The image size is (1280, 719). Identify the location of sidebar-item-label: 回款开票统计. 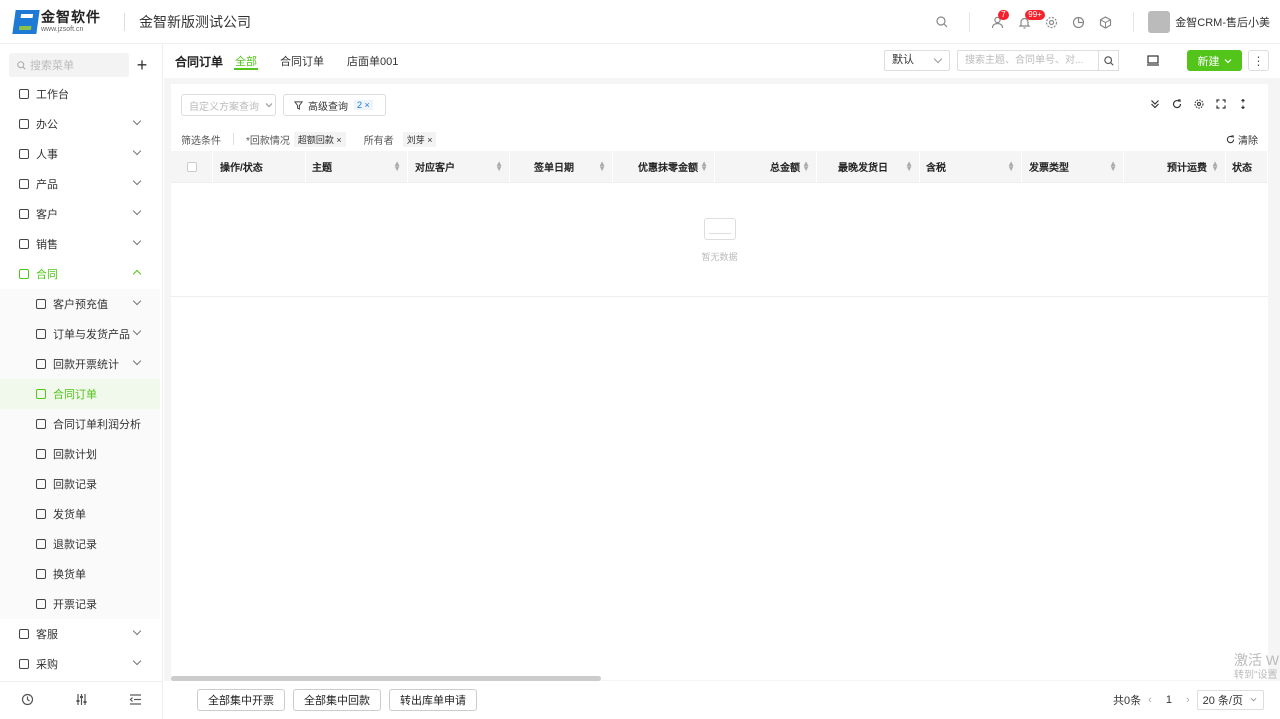
(86, 365).